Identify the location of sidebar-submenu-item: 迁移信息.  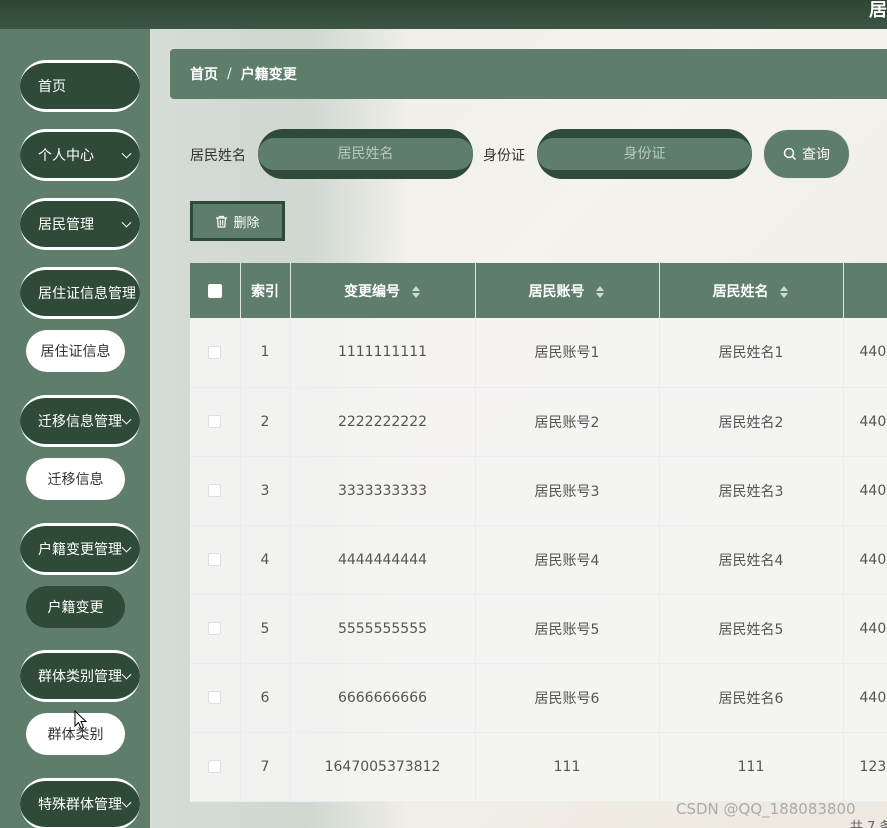
(75, 479).